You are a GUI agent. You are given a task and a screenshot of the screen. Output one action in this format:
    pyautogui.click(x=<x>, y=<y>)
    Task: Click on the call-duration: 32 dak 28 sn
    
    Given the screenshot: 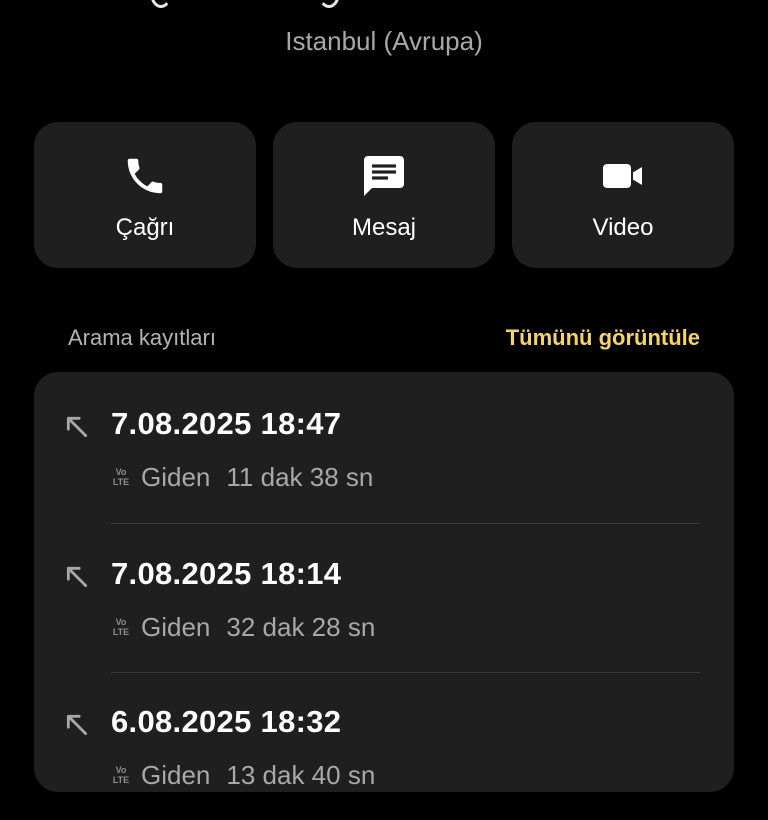 What is the action you would take?
    pyautogui.click(x=301, y=626)
    